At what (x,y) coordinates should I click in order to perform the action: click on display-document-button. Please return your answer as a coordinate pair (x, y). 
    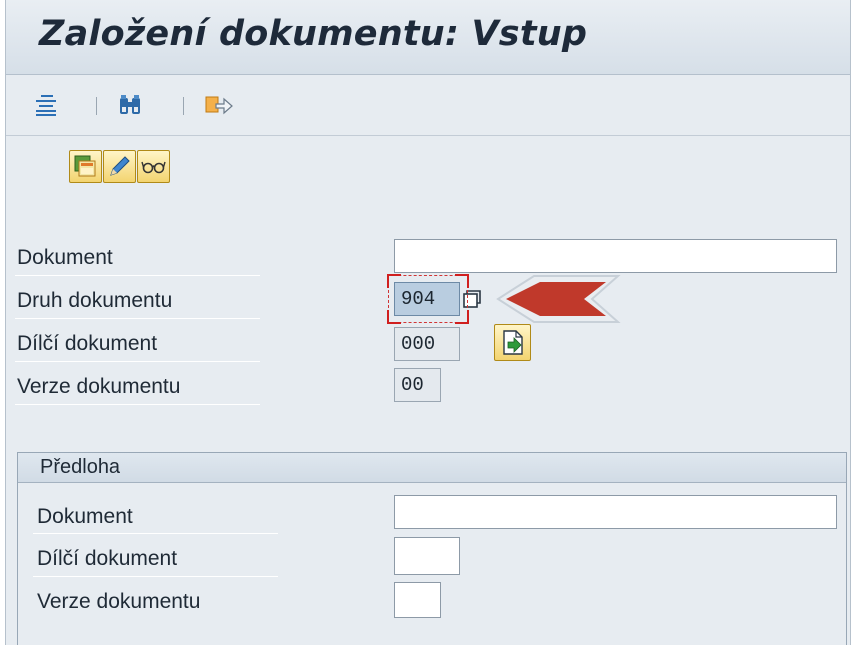
    Looking at the image, I should click on (153, 166).